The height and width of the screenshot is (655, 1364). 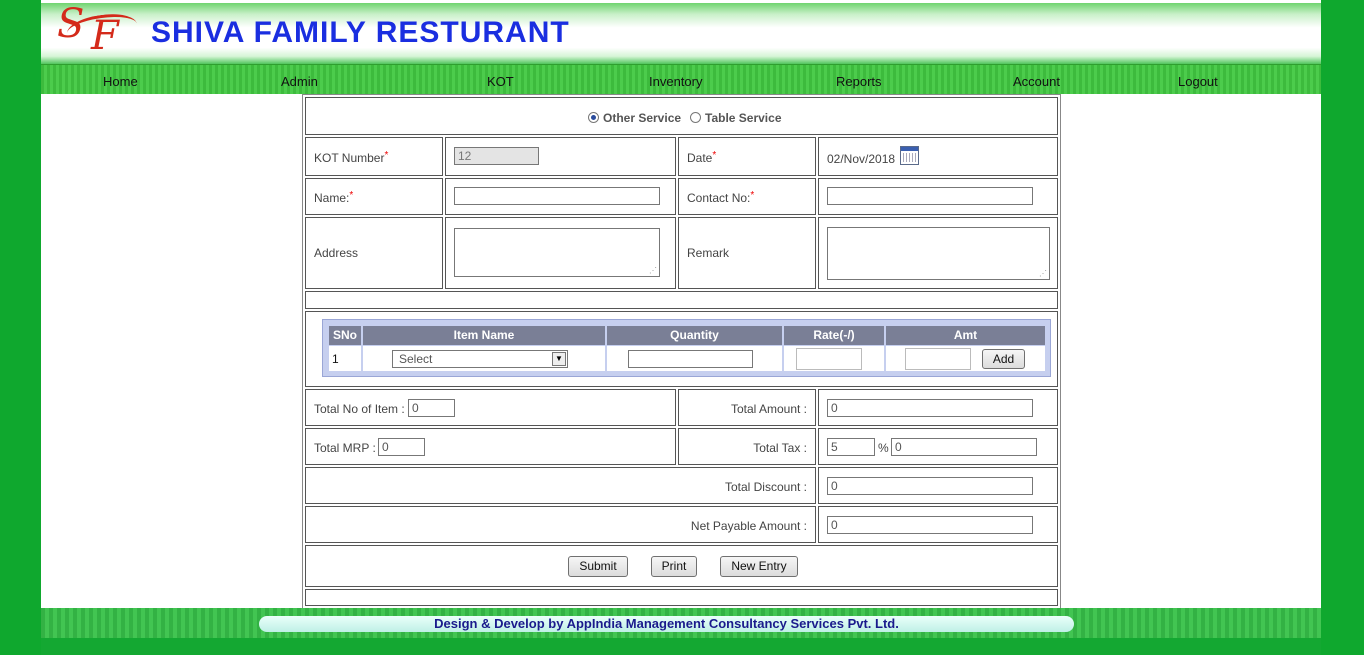 I want to click on address-textarea: ⋰, so click(x=557, y=252).